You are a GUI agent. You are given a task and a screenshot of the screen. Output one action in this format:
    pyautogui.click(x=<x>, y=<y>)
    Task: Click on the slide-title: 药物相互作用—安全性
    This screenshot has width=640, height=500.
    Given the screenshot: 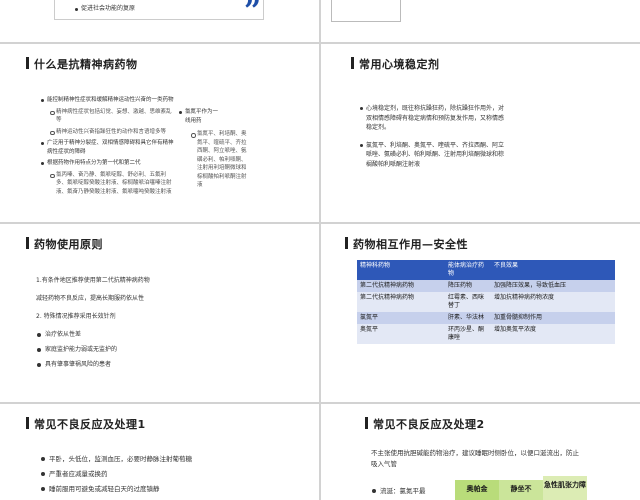 What is the action you would take?
    pyautogui.click(x=406, y=244)
    